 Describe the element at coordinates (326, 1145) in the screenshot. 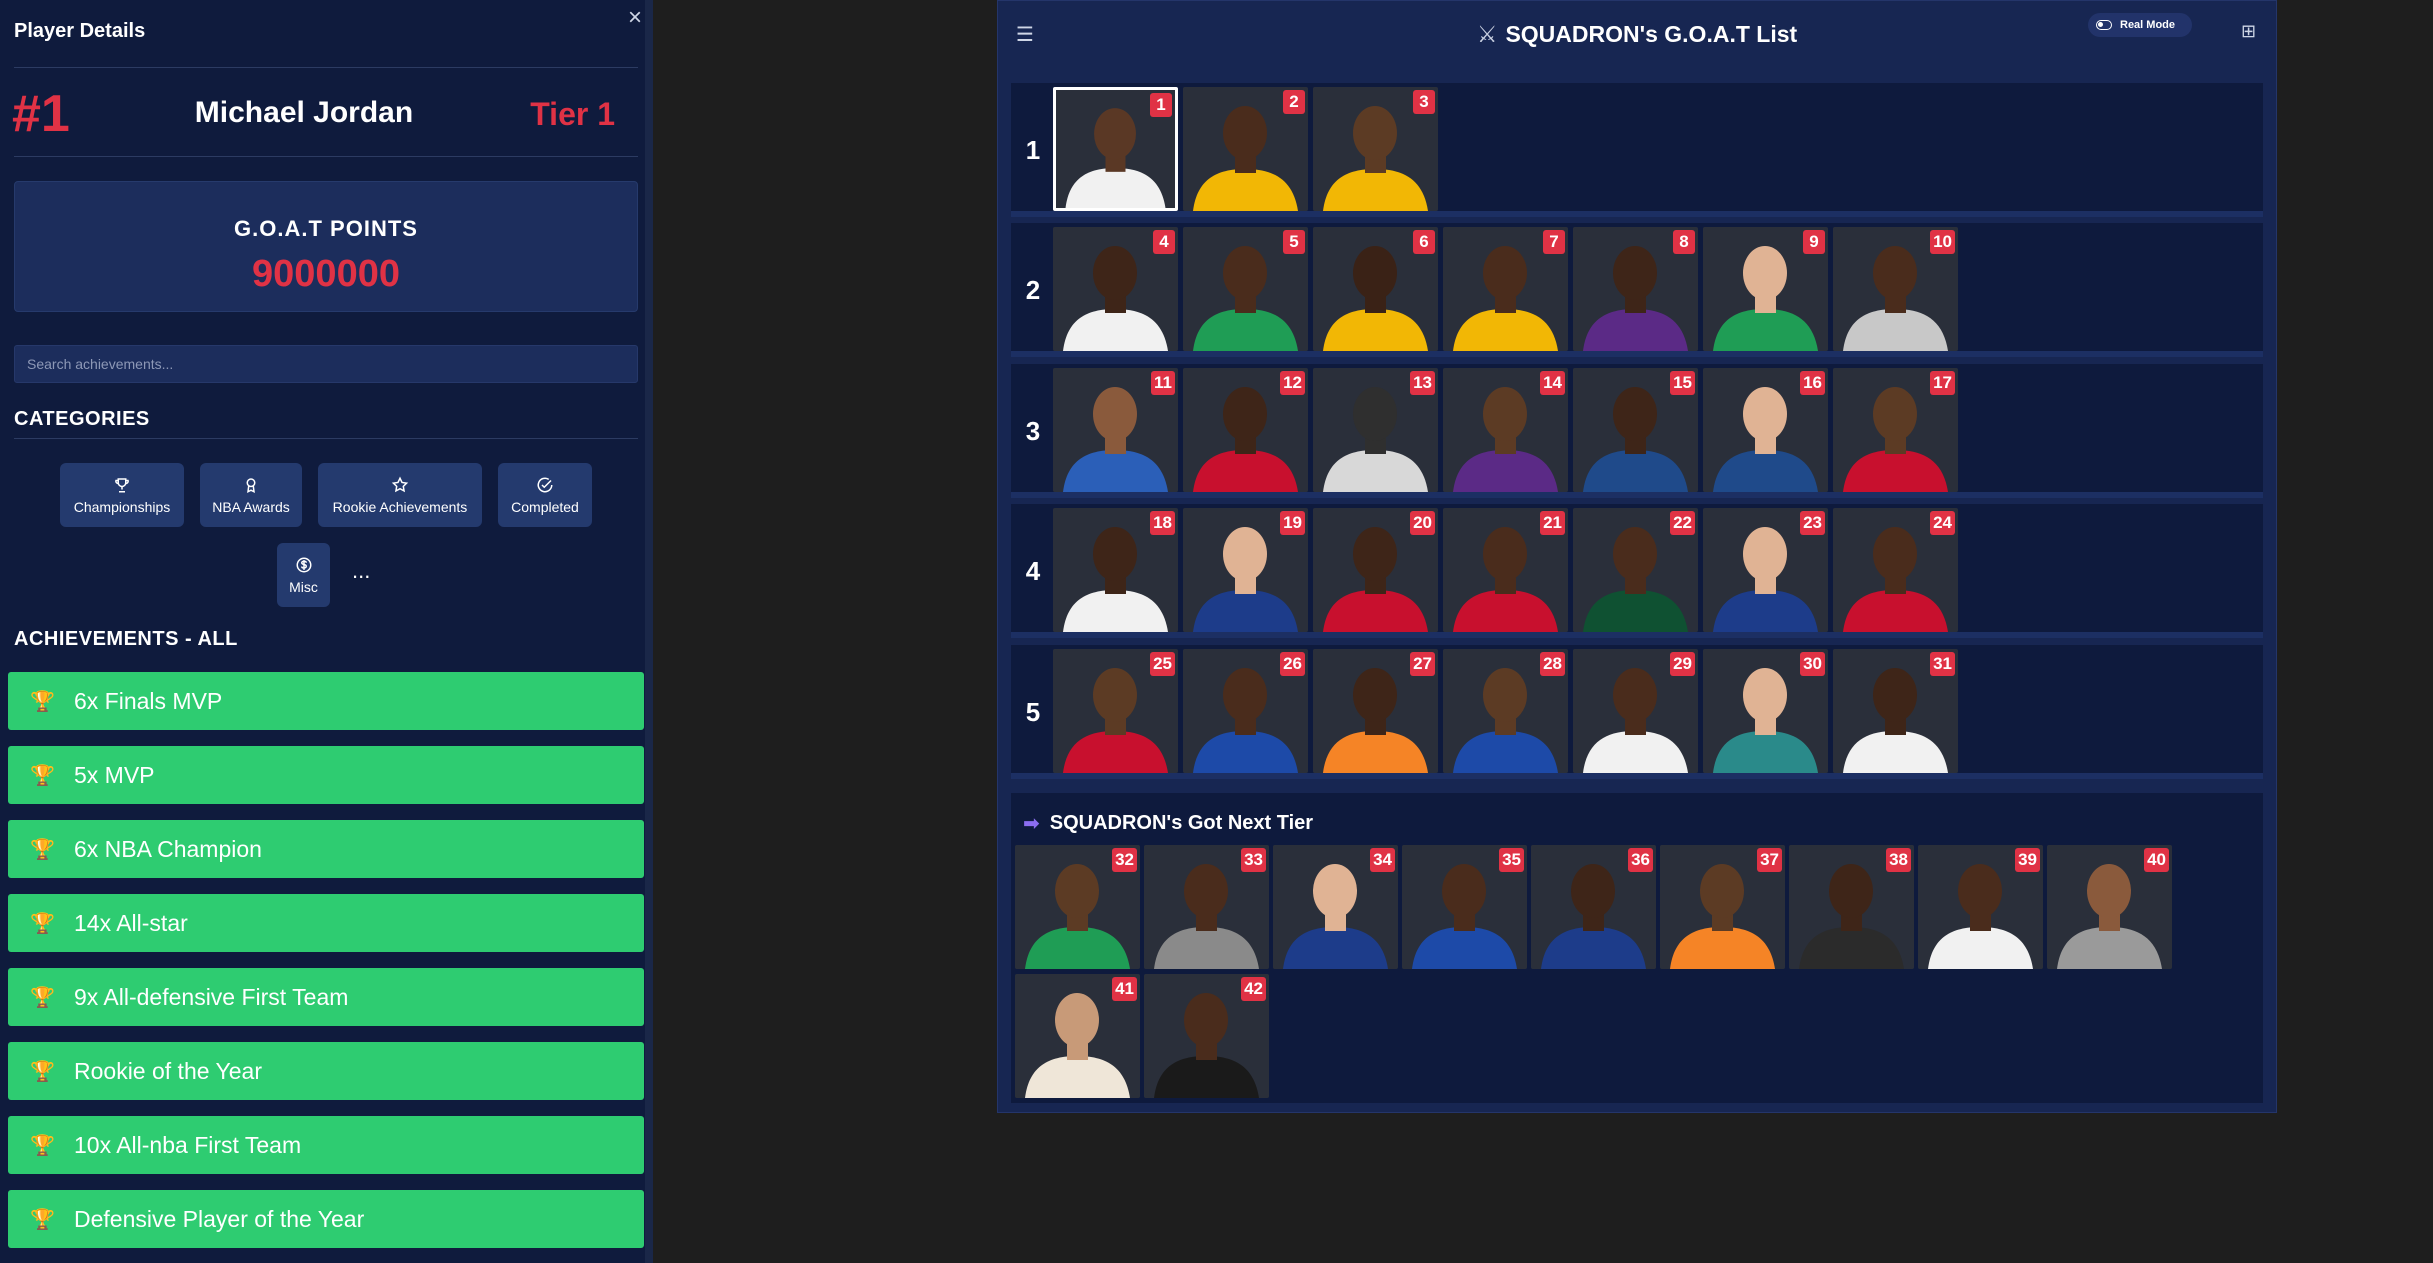

I see `achievement-item: 🏆 10x All-nba First Team` at that location.